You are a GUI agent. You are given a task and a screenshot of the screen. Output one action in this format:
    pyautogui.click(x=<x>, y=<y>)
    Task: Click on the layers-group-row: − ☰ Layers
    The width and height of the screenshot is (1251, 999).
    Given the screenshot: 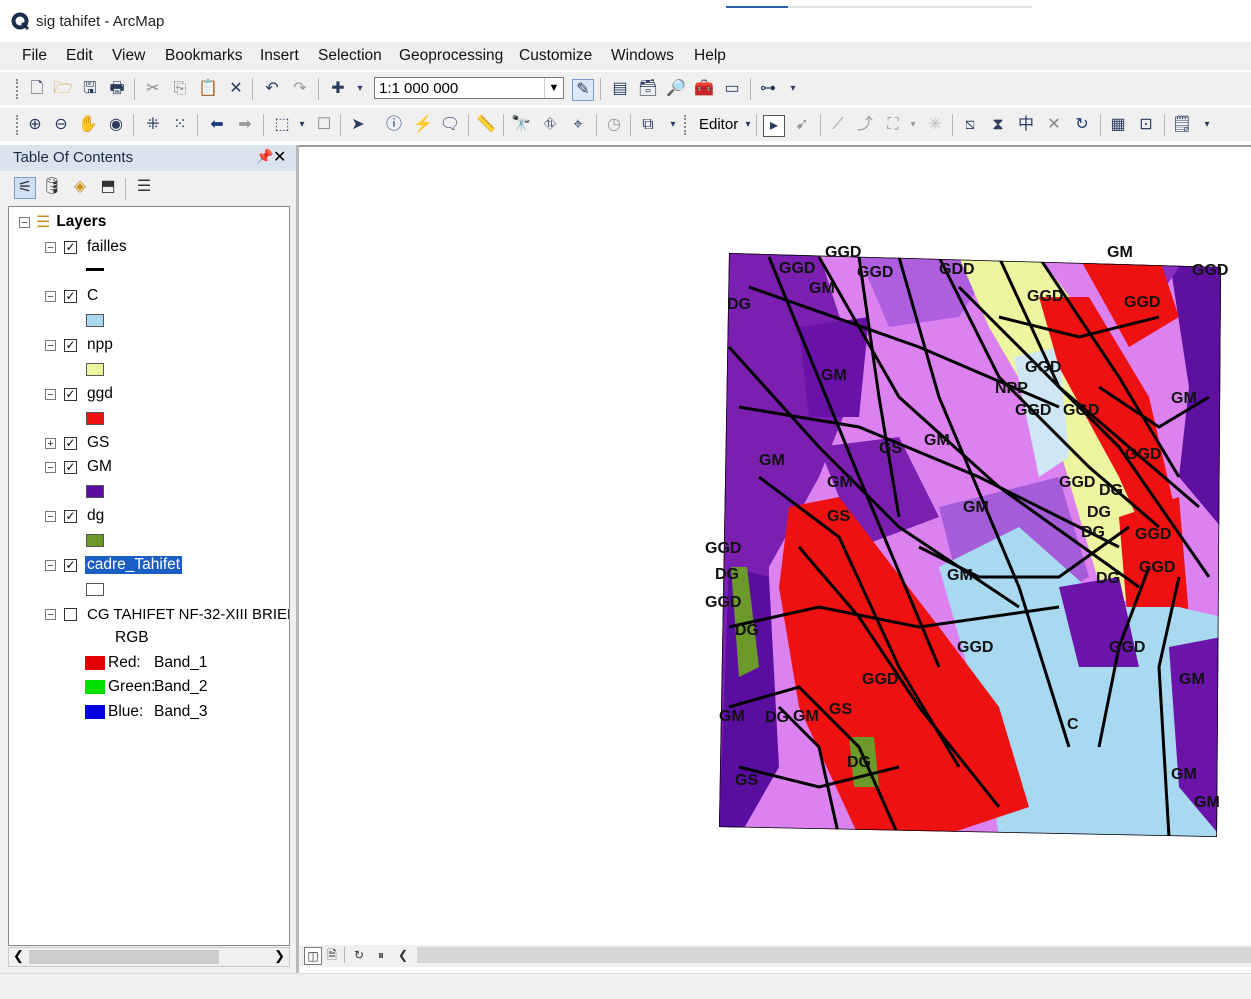 What is the action you would take?
    pyautogui.click(x=62, y=222)
    